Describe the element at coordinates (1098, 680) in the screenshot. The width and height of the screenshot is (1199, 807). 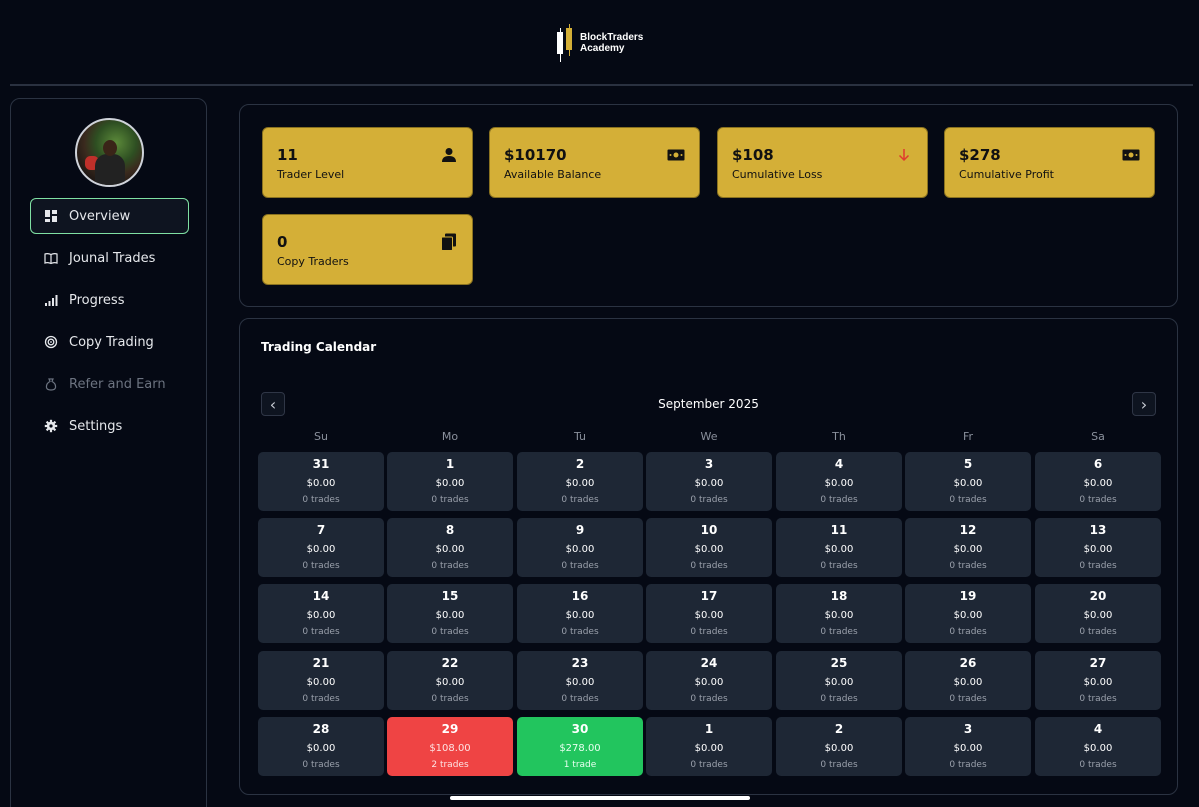
I see `calendar-day: 27 $0.00 0 trades` at that location.